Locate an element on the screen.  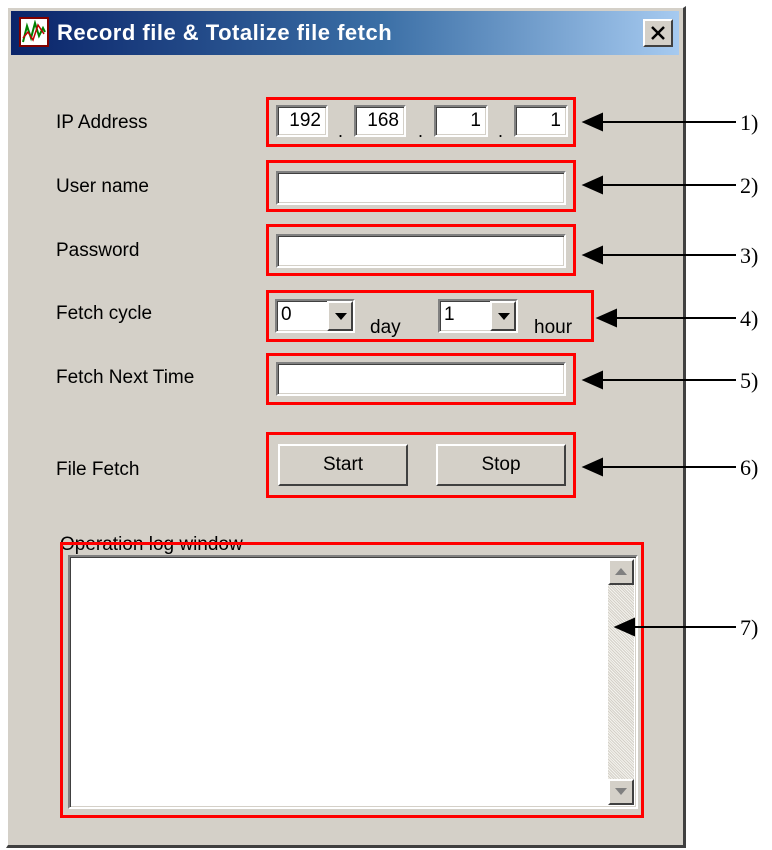
callout-label-7: 7) is located at coordinates (749, 627).